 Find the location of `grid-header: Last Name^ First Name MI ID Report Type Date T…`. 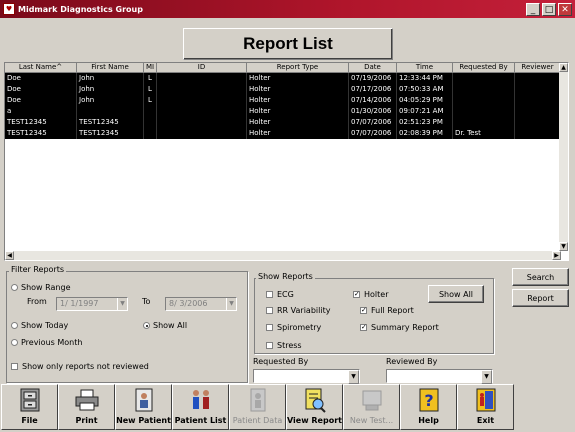

grid-header: Last Name^ First Name MI ID Report Type Date T… is located at coordinates (285, 68).